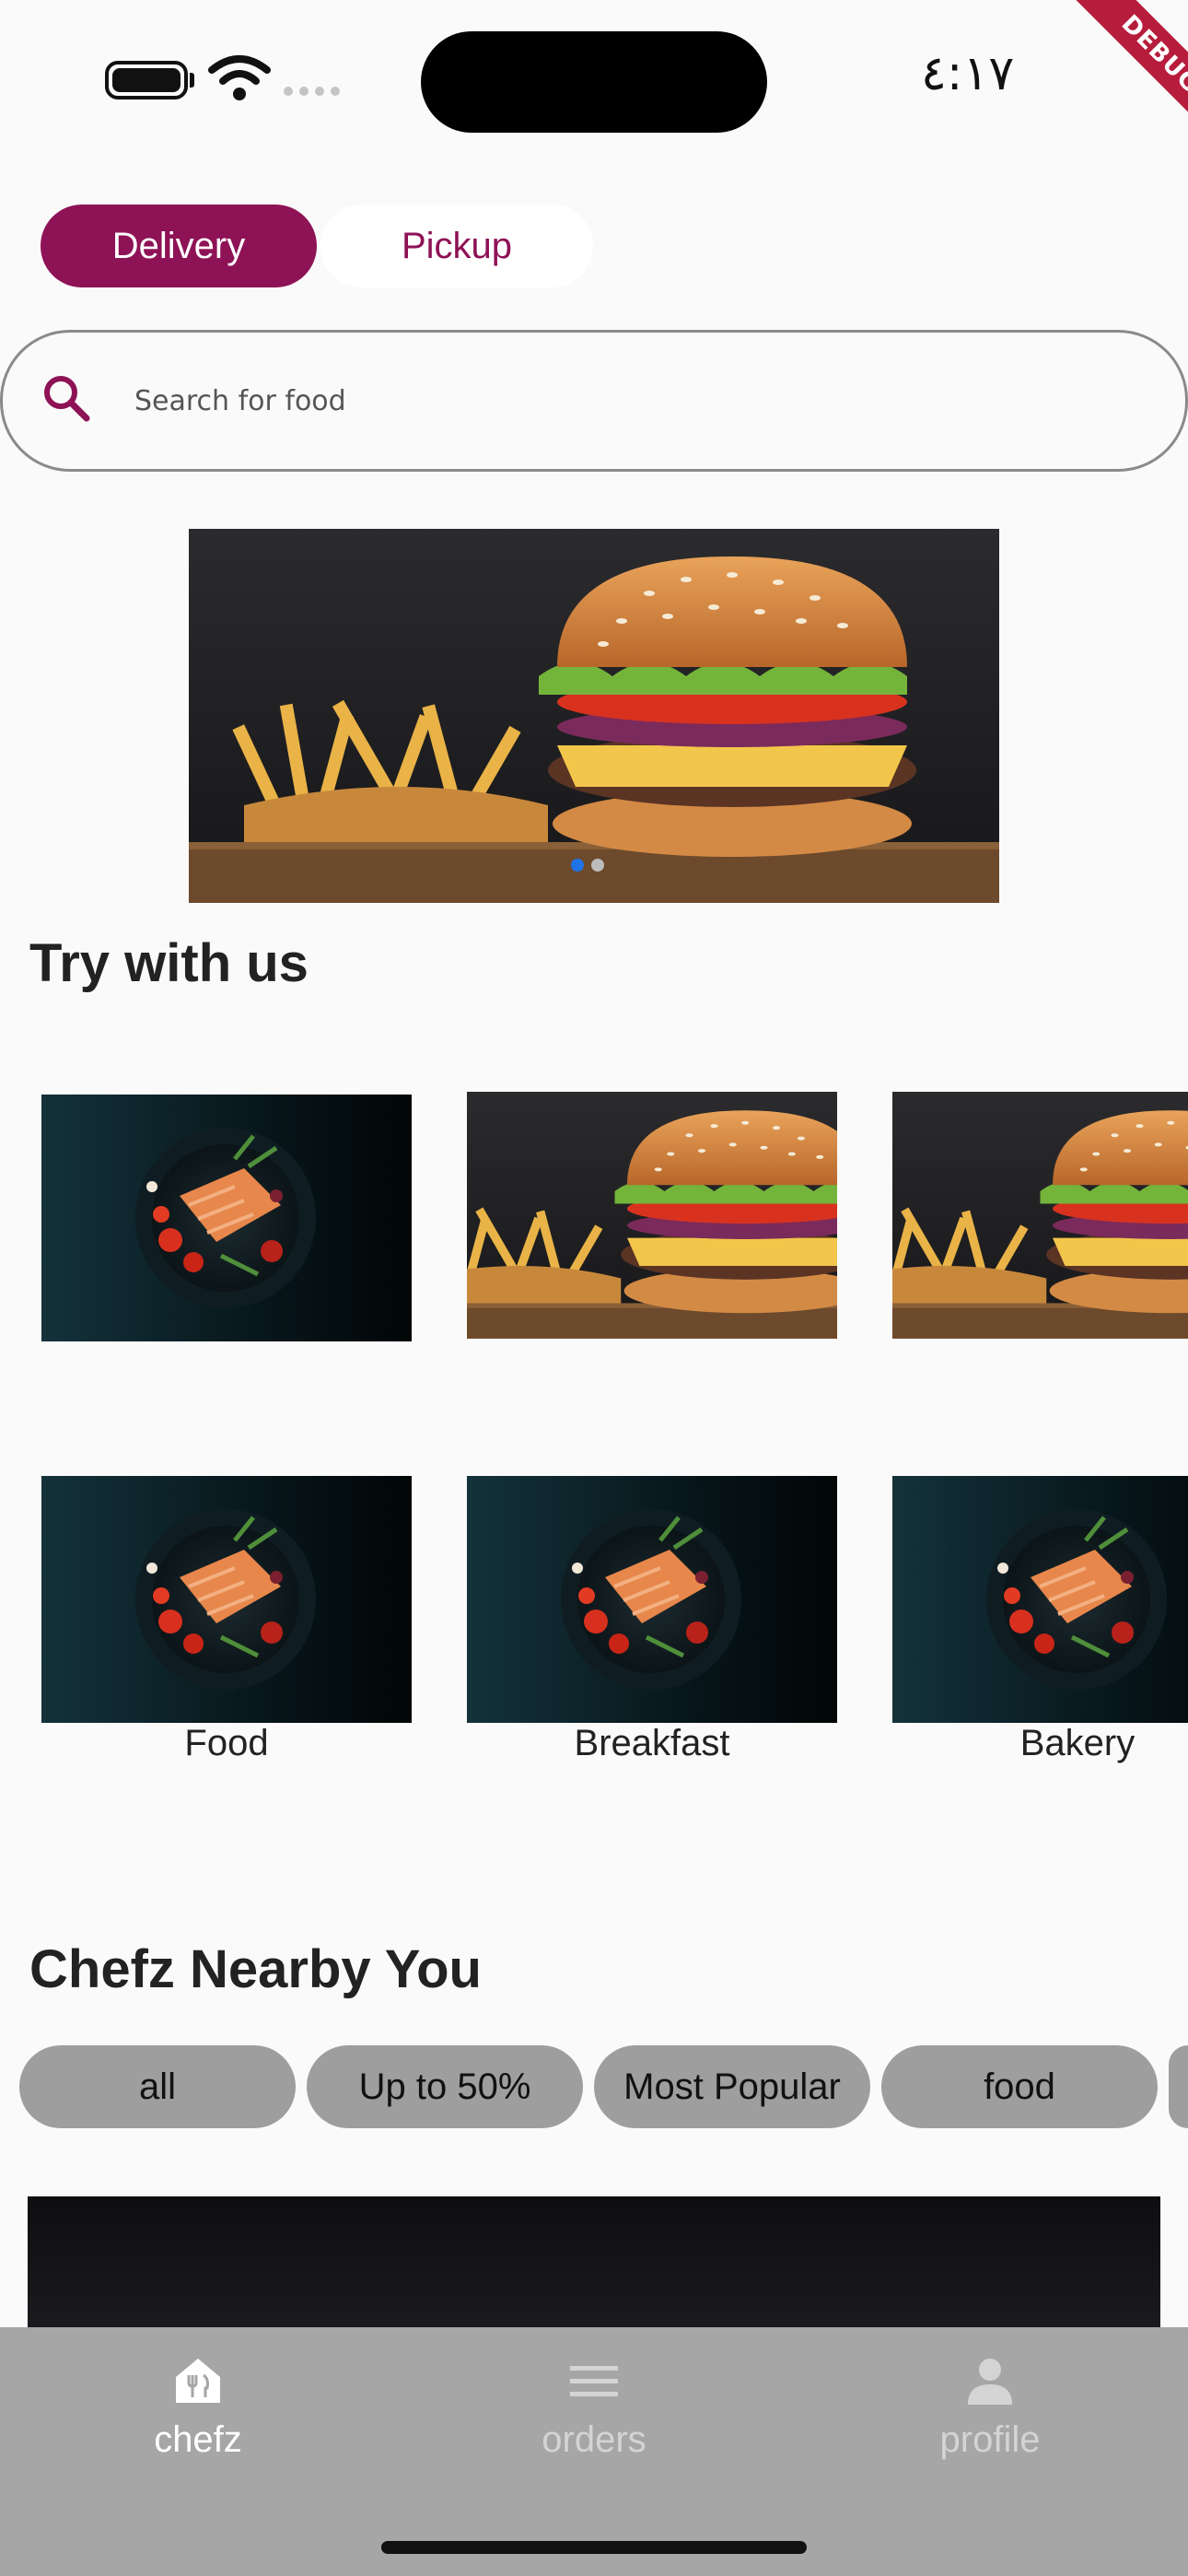  I want to click on category-tile-food, so click(226, 1599).